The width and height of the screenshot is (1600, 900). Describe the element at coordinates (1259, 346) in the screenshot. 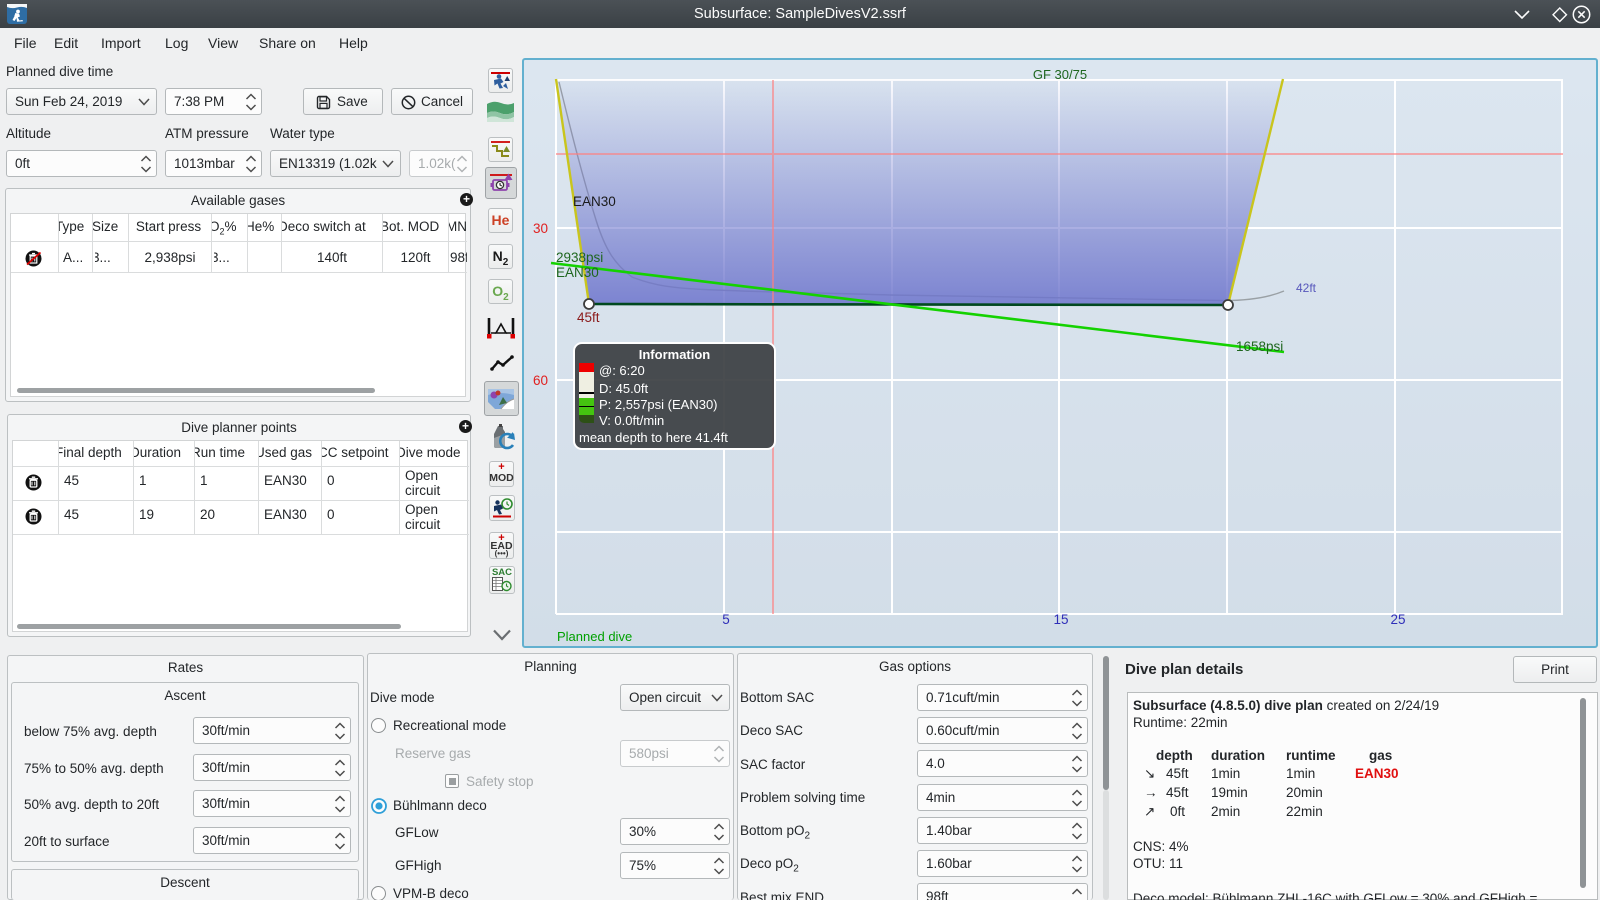

I see `svg-text: 1658psi` at that location.